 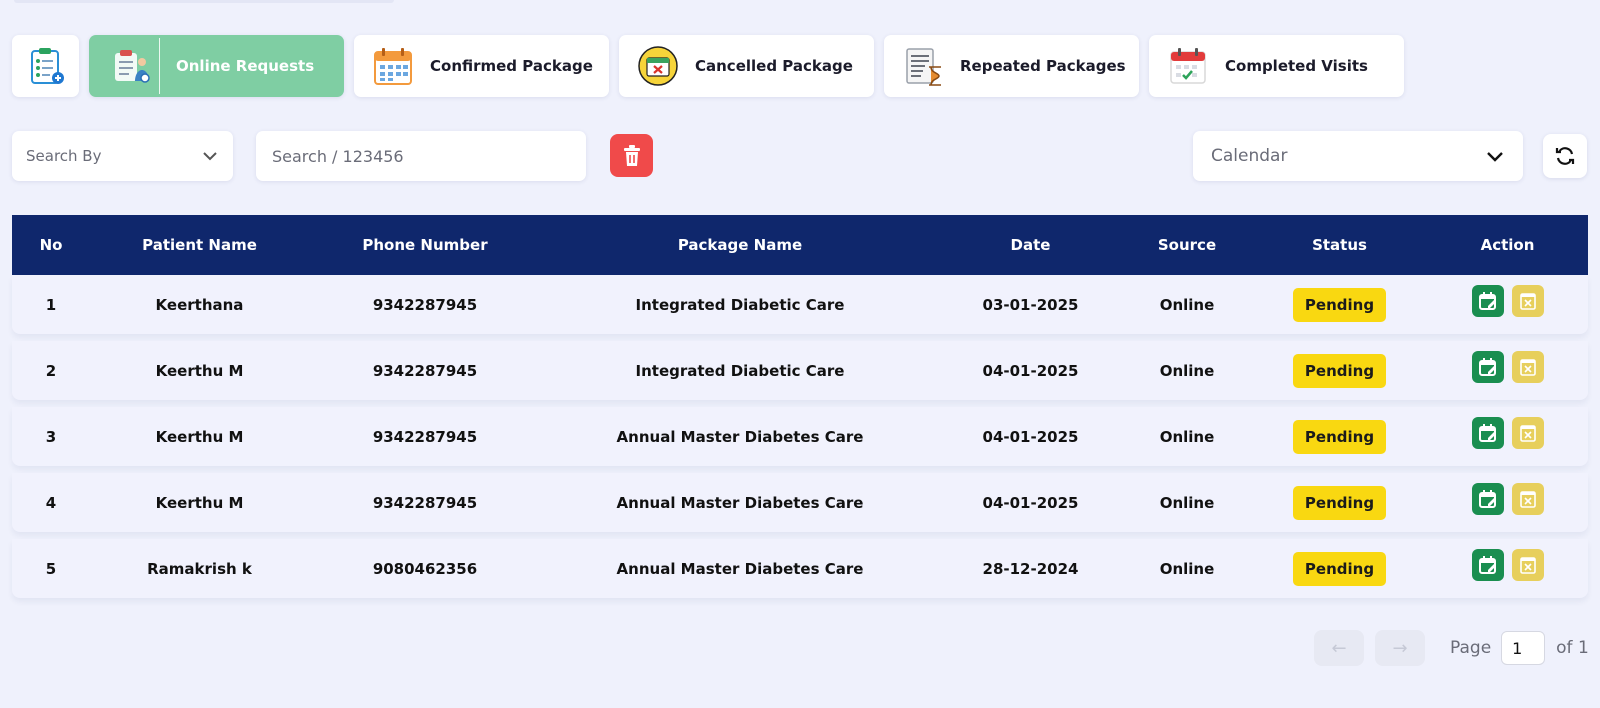 What do you see at coordinates (1400, 648) in the screenshot?
I see `next-page-button: →` at bounding box center [1400, 648].